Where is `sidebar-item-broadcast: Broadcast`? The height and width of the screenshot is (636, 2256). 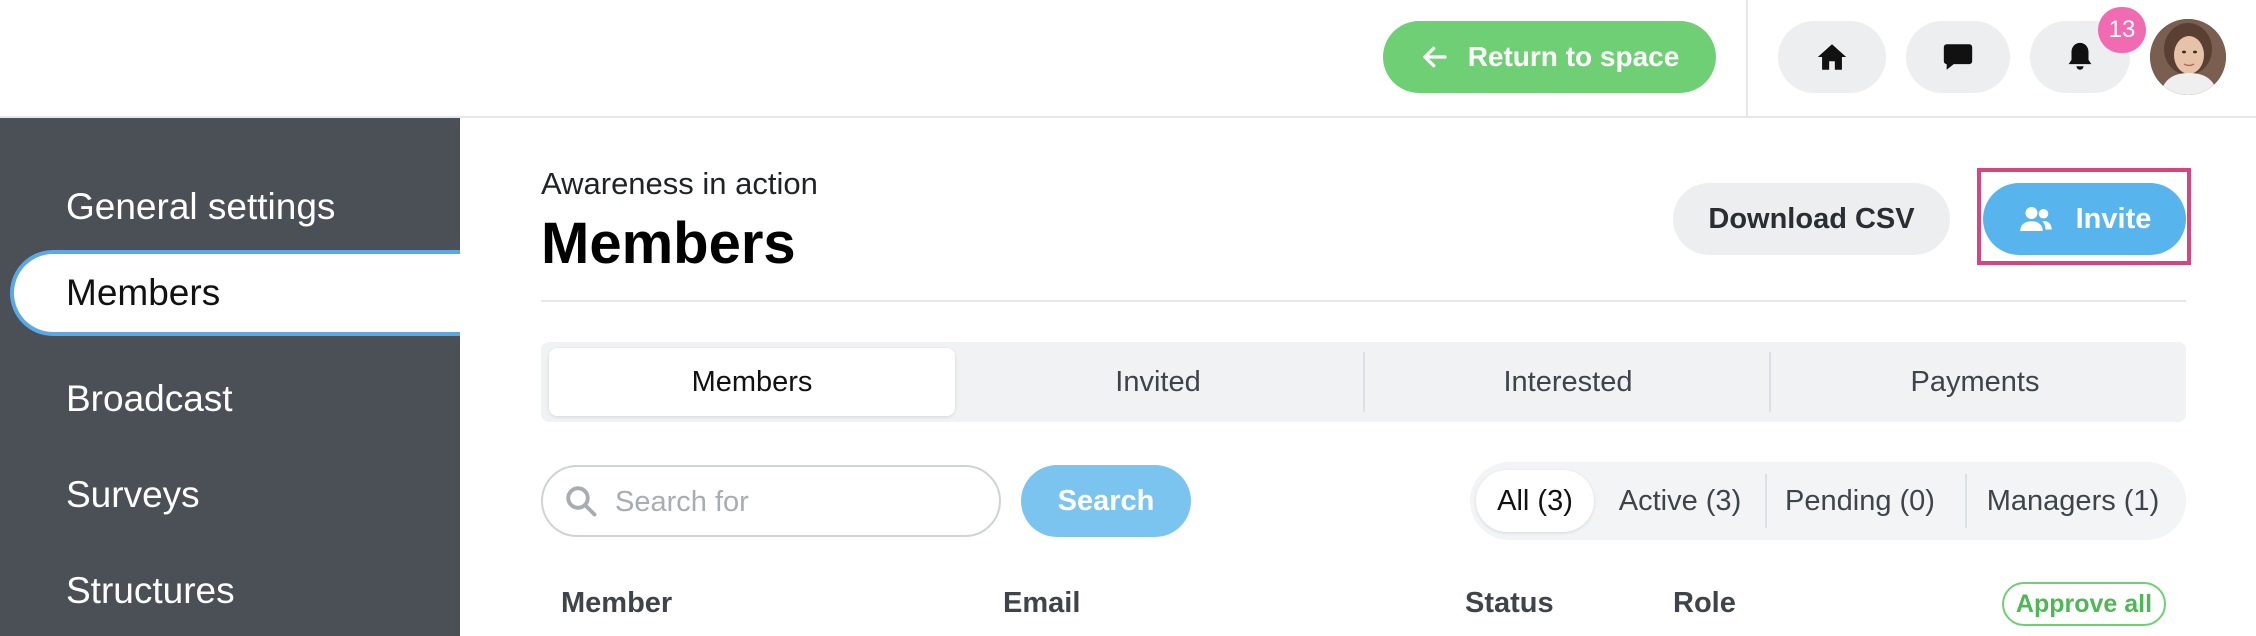 sidebar-item-broadcast: Broadcast is located at coordinates (230, 399).